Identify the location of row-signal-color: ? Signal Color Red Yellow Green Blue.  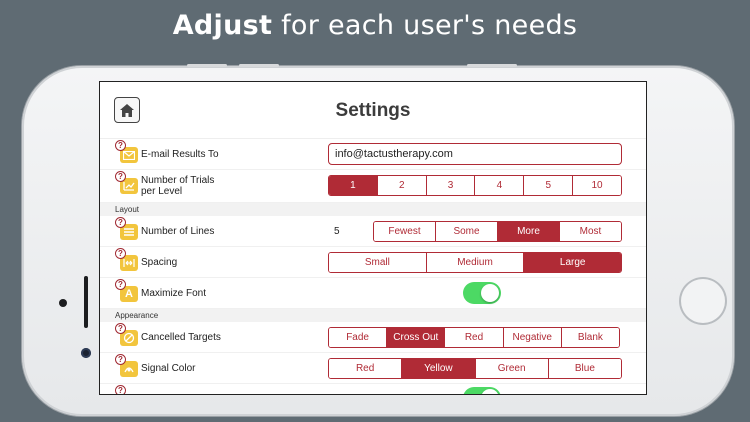
(373, 368).